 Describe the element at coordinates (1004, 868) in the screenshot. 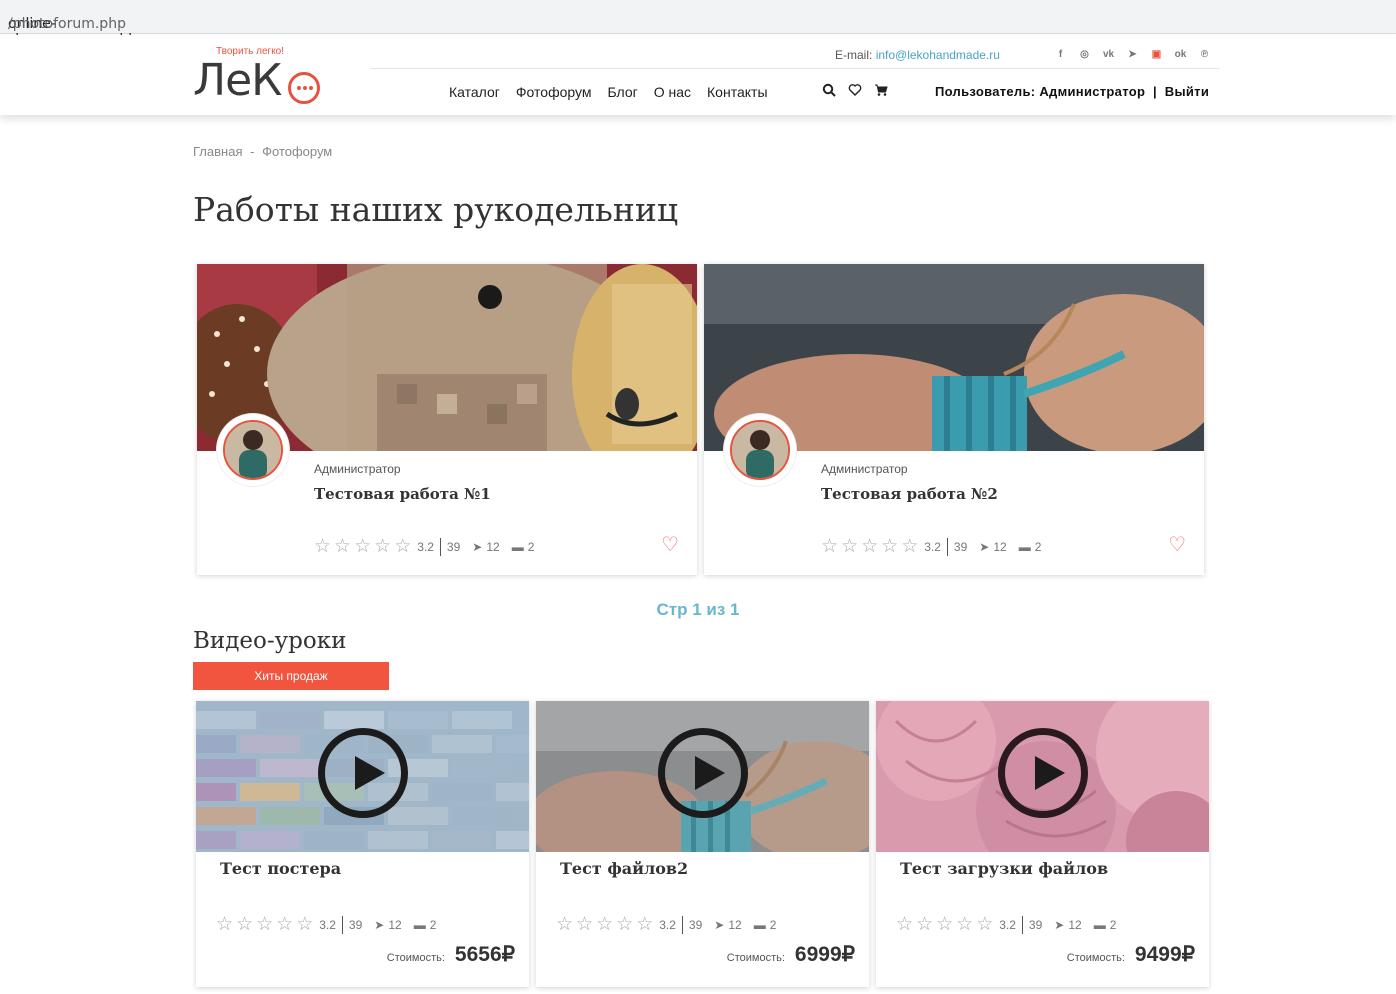

I see `video-title: Тест загрузки файлов` at that location.